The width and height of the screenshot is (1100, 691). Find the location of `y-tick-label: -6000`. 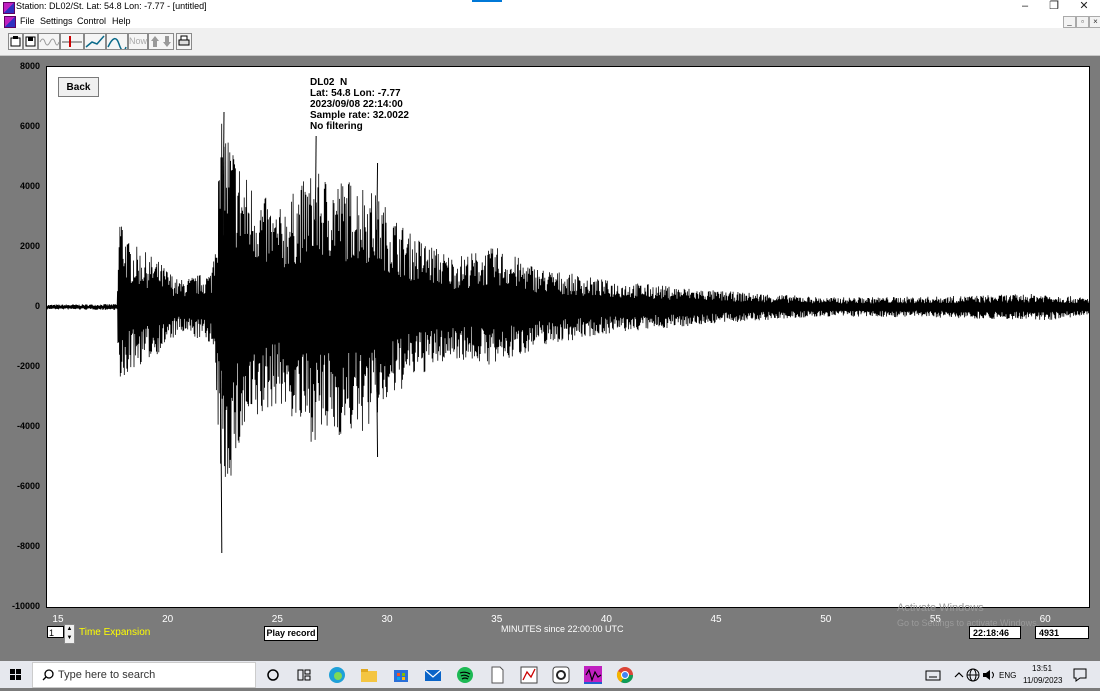

y-tick-label: -6000 is located at coordinates (28, 486).